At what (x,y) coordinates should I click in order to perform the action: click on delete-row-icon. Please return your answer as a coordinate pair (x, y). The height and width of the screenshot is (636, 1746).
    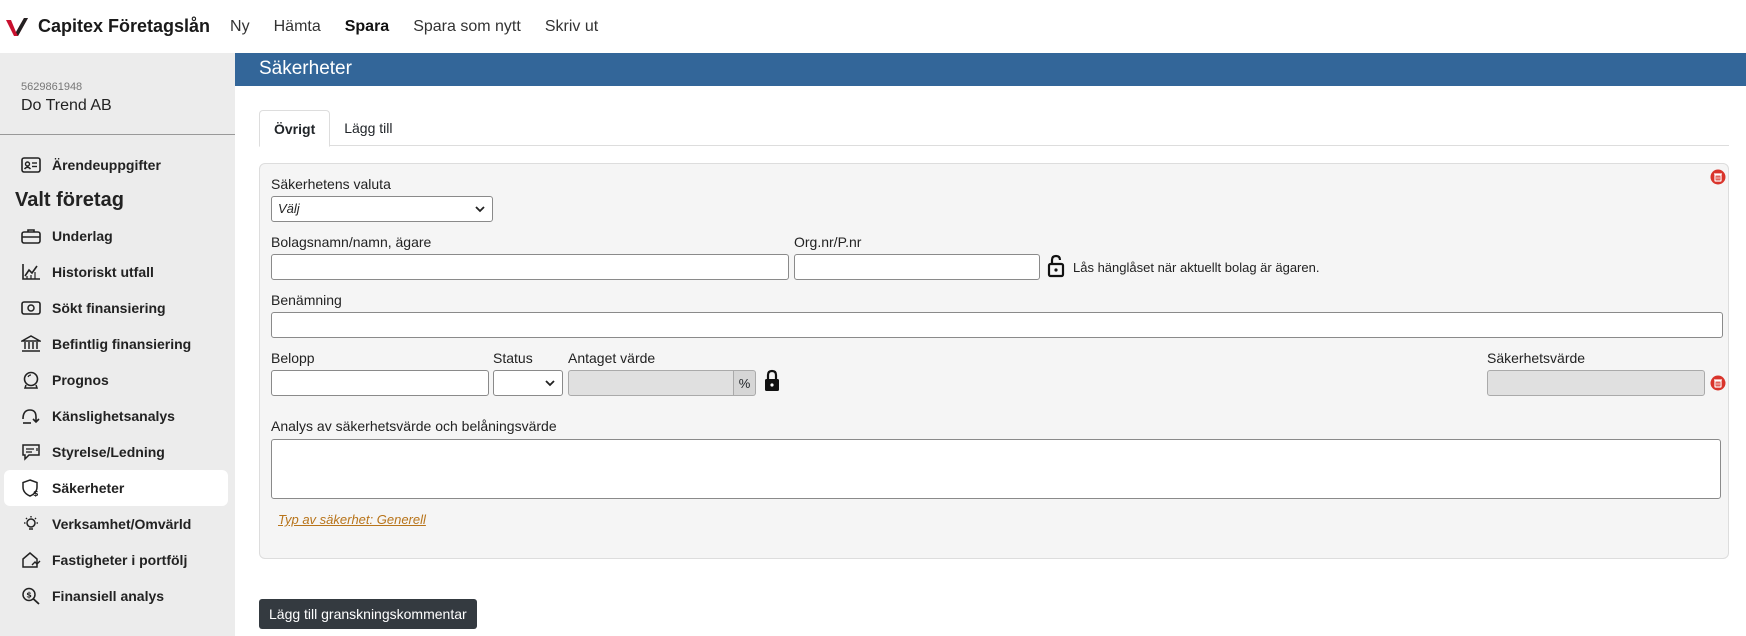
    Looking at the image, I should click on (1718, 383).